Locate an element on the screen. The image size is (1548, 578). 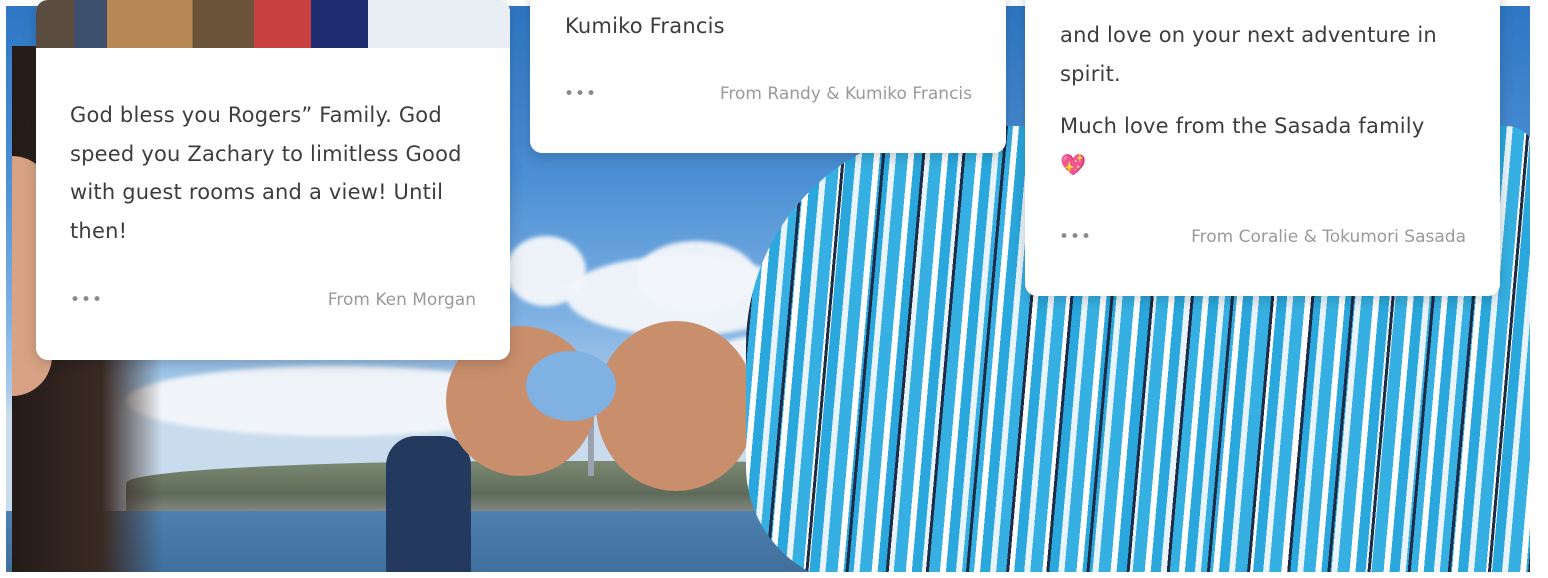
message-text-line: spirit. is located at coordinates (1090, 73).